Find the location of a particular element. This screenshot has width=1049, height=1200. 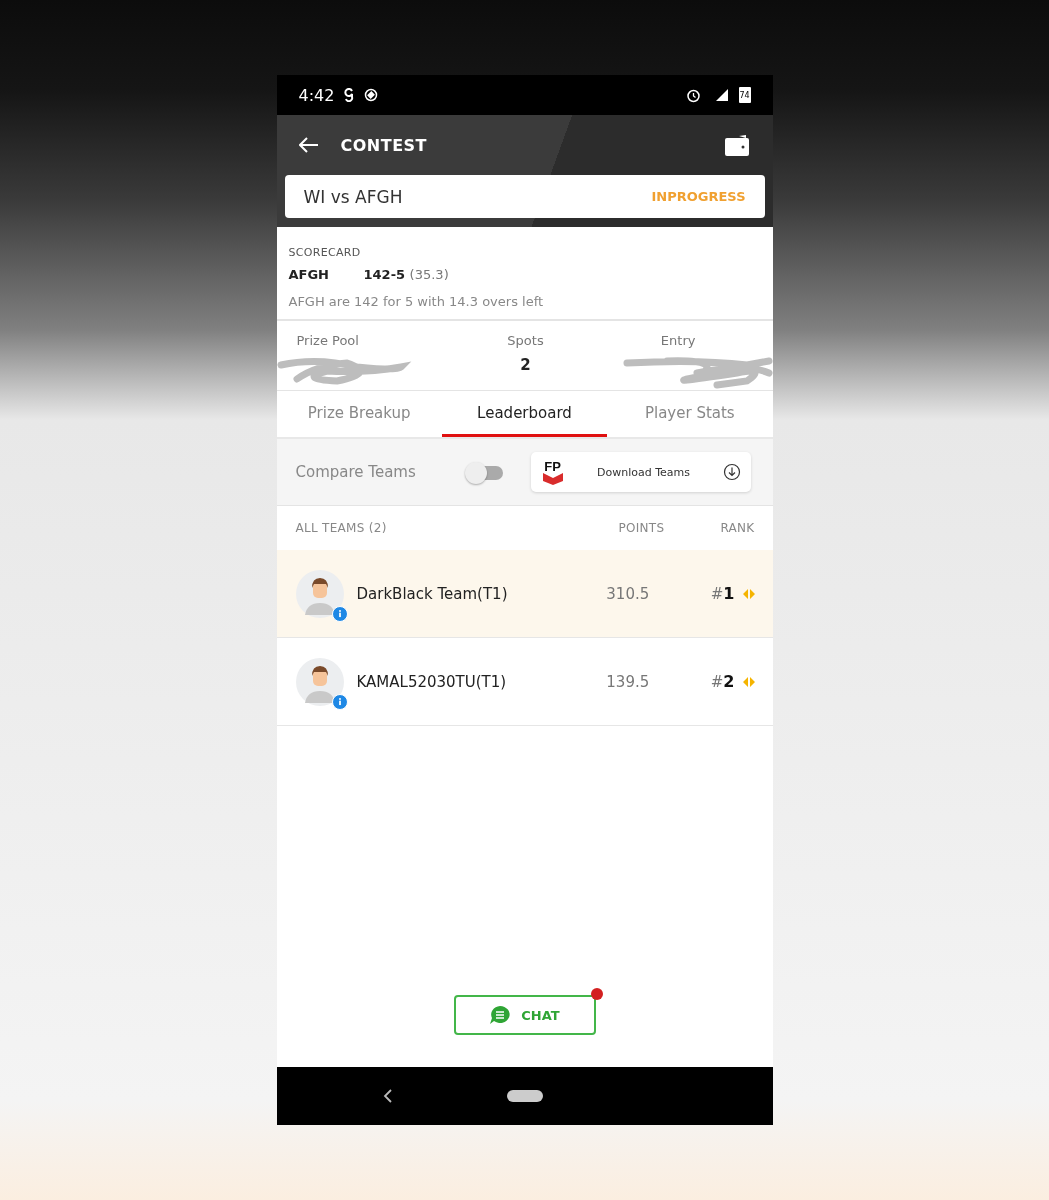

compare-label: Compare Teams is located at coordinates (356, 472).